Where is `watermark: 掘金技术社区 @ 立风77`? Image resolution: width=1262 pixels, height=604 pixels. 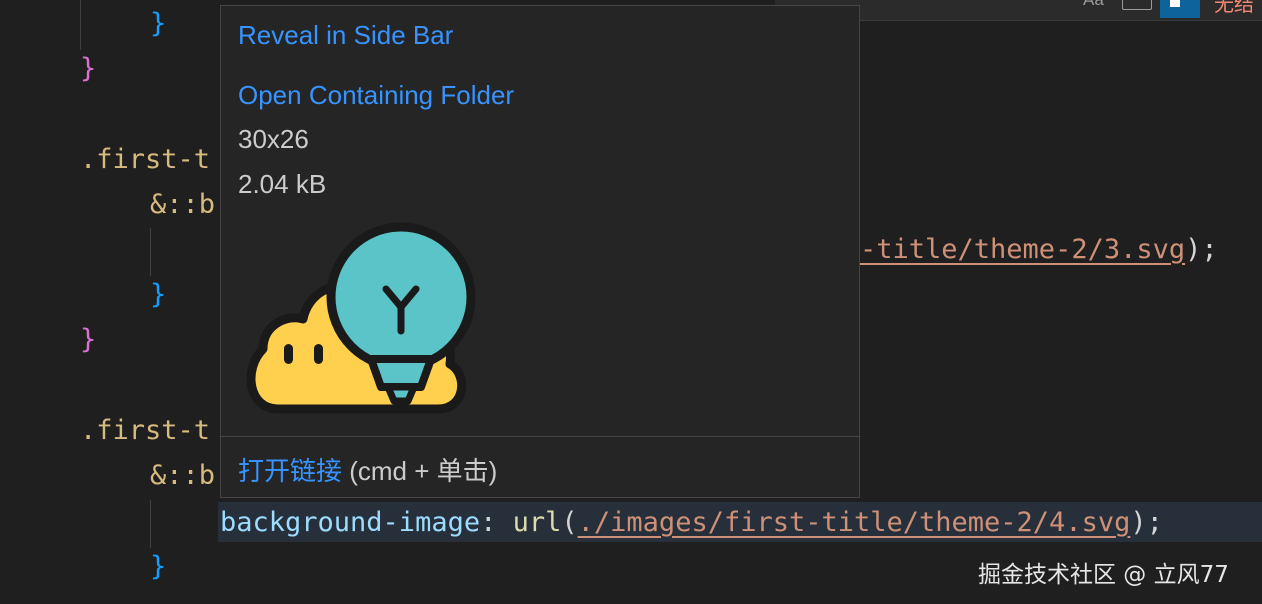
watermark: 掘金技术社区 @ 立风77 is located at coordinates (1103, 575).